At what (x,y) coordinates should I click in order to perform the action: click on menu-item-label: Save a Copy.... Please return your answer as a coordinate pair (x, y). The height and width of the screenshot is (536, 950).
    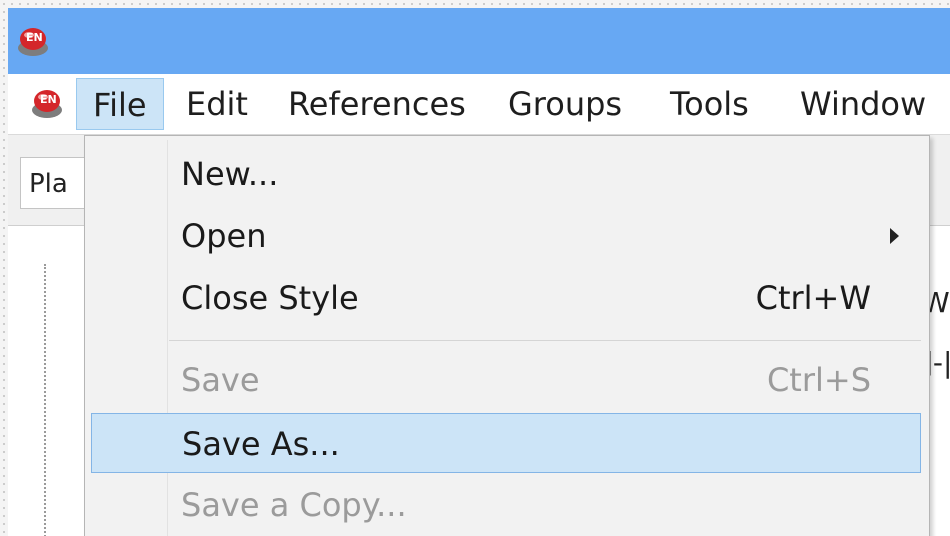
    Looking at the image, I should click on (294, 505).